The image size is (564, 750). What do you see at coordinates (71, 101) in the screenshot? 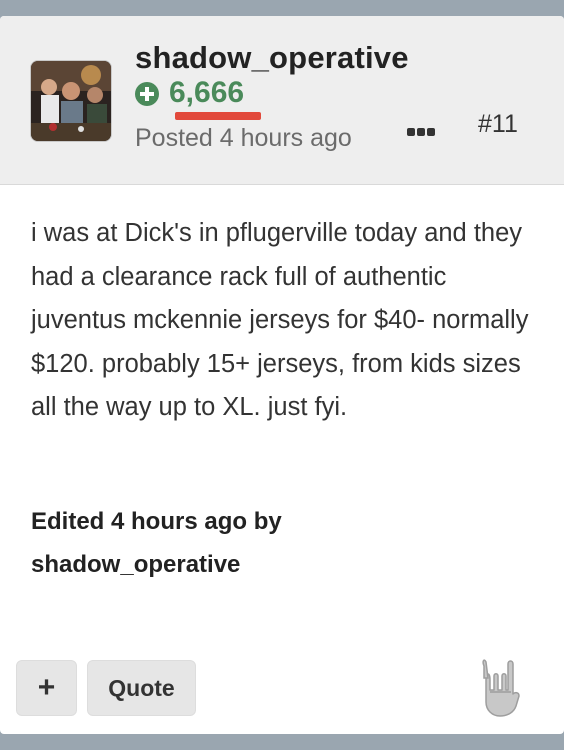
I see `avatar` at bounding box center [71, 101].